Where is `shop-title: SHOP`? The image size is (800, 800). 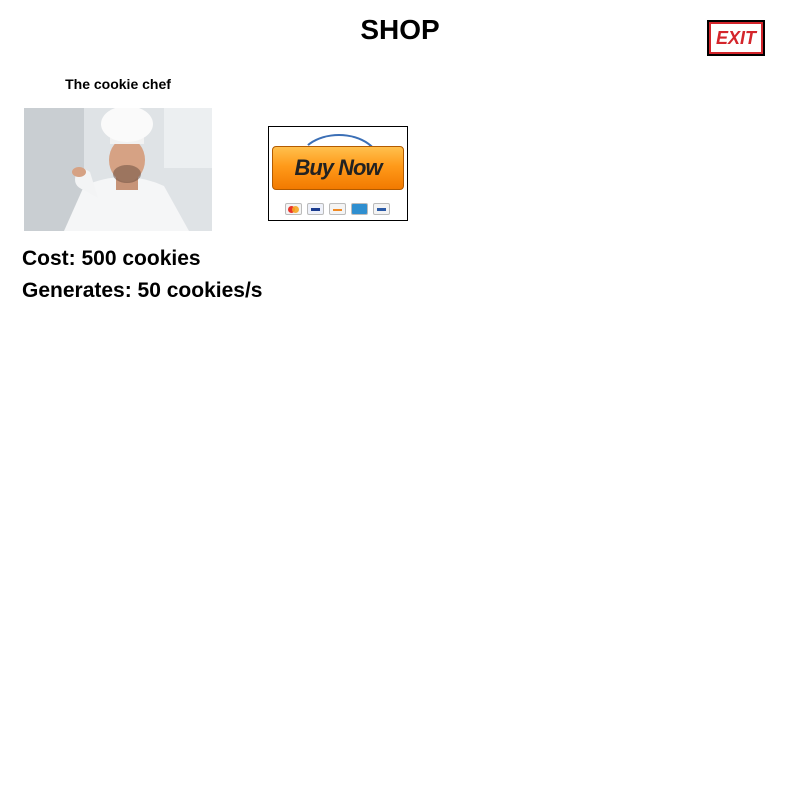 shop-title: SHOP is located at coordinates (400, 29).